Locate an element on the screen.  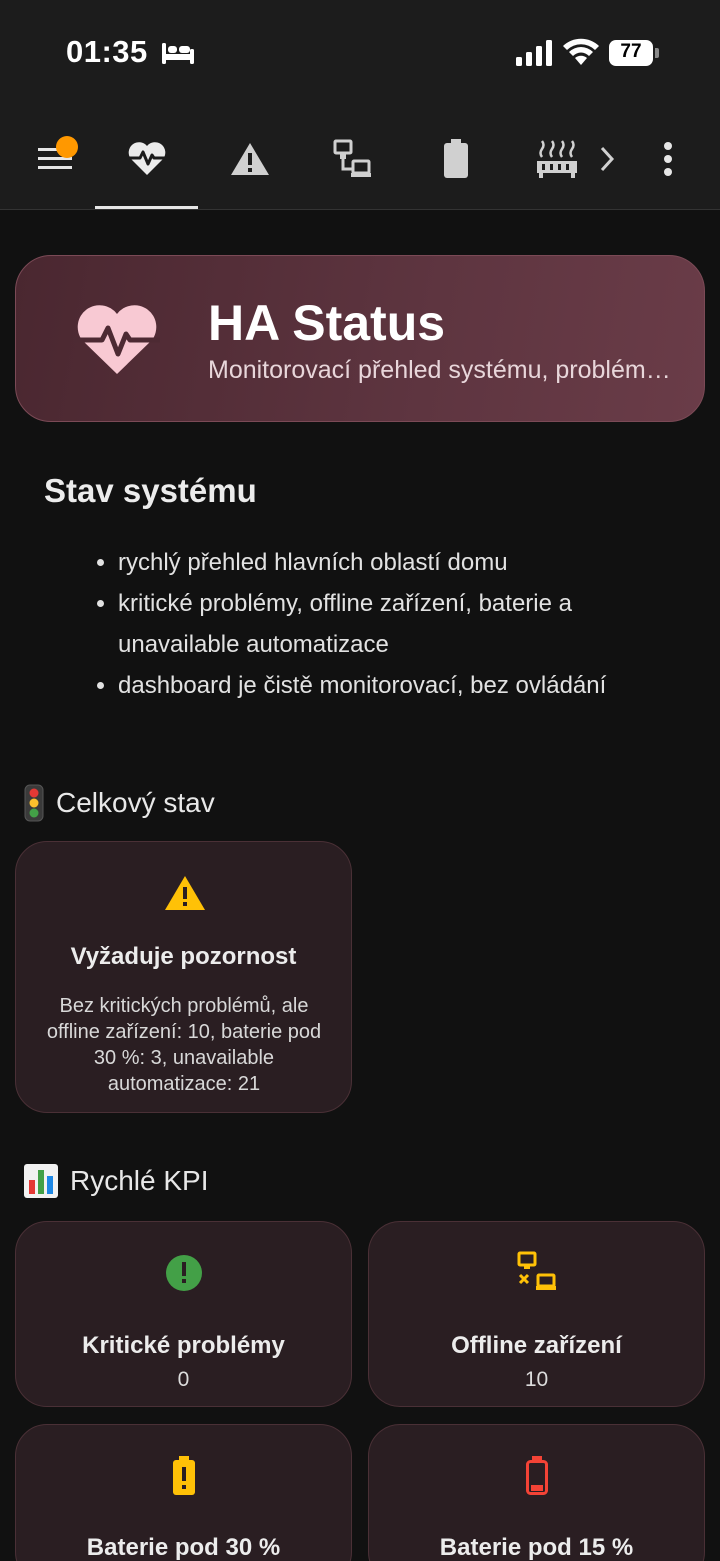
page-title: HA Status is located at coordinates (327, 323).